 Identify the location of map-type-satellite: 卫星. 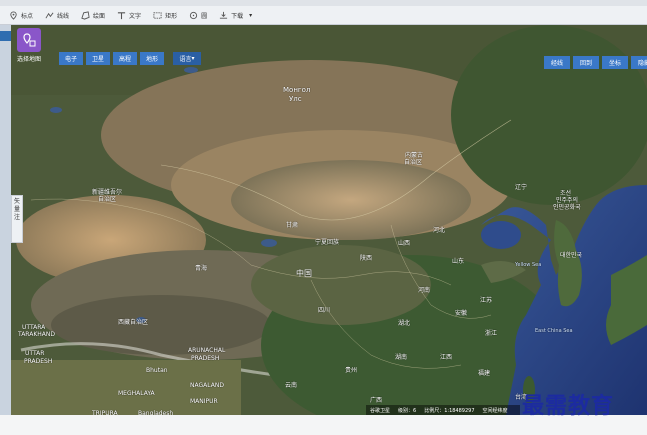
(98, 58).